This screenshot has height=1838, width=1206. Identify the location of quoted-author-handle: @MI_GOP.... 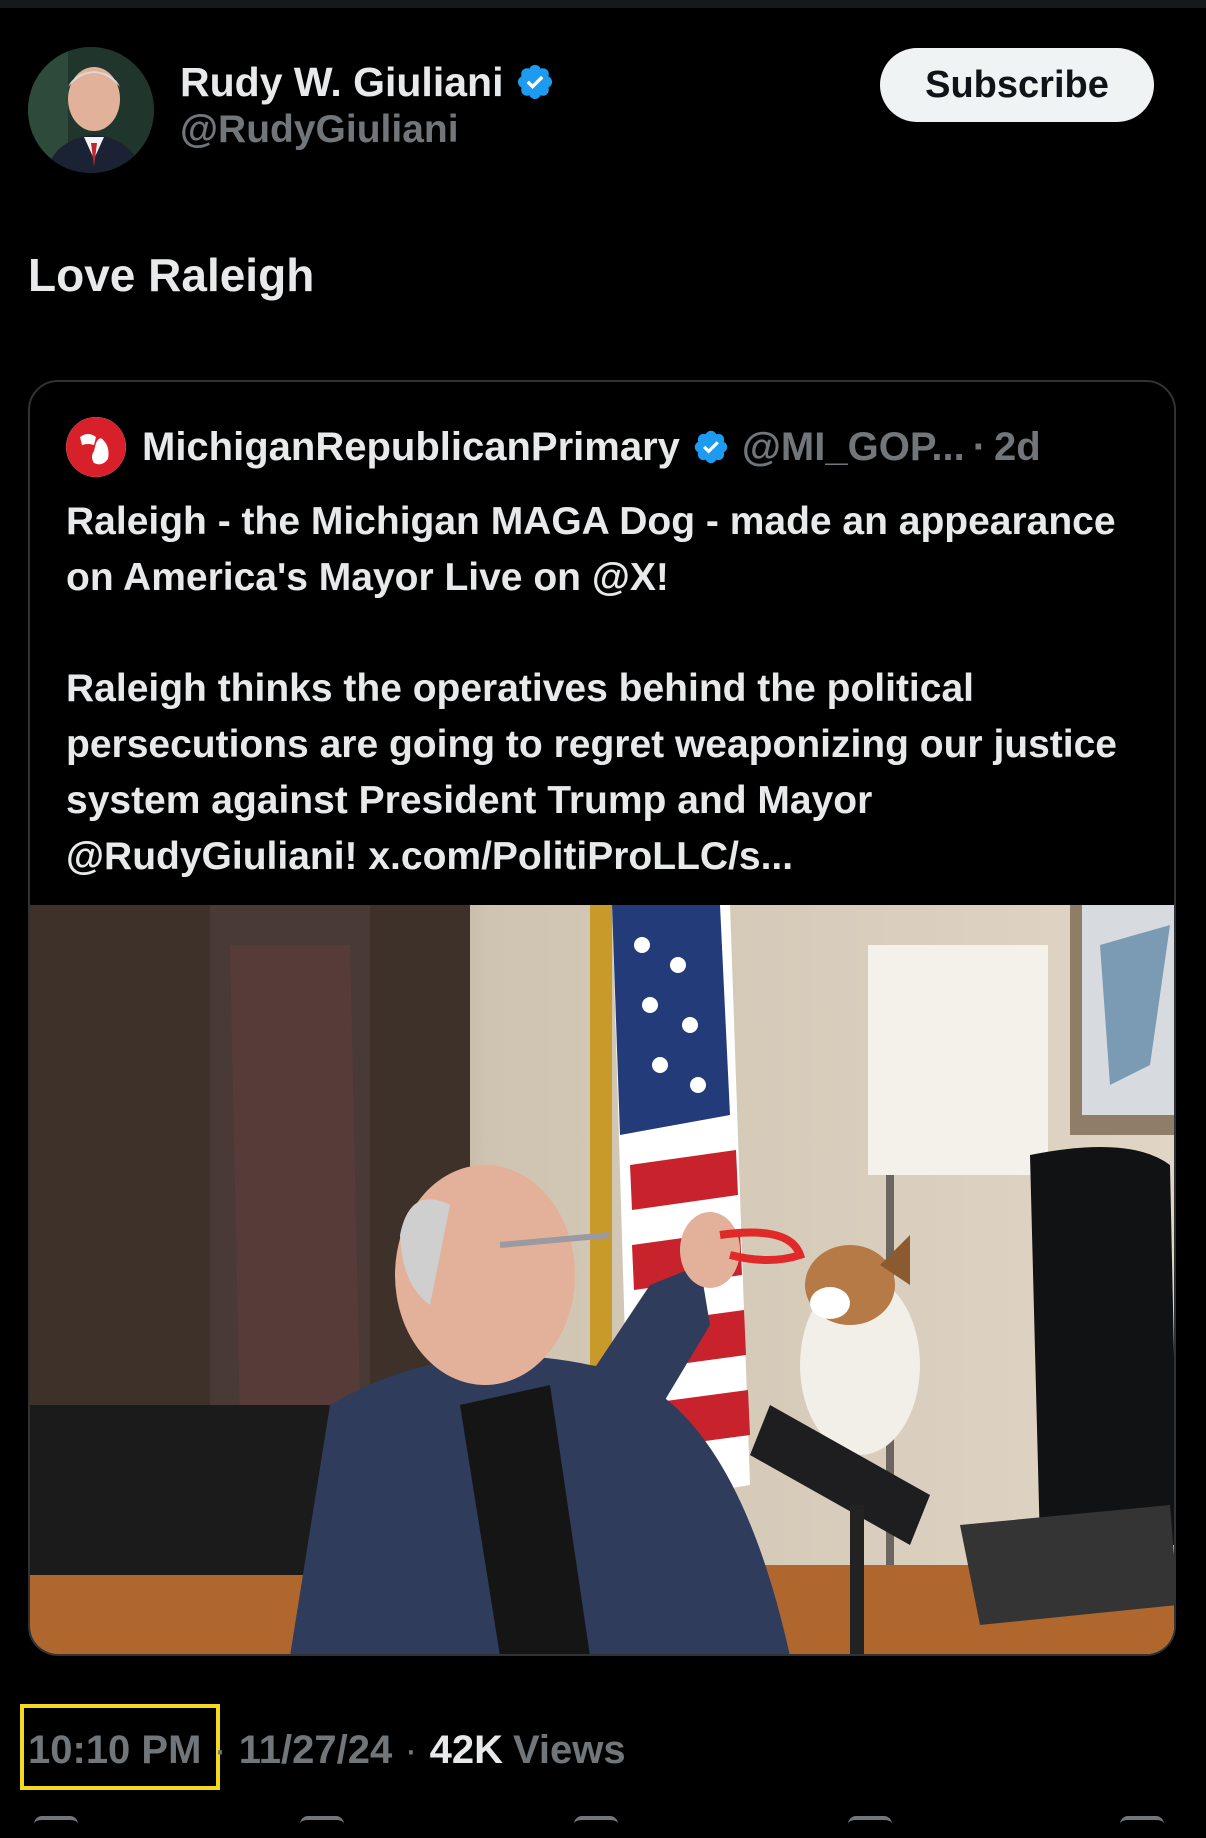
(853, 447).